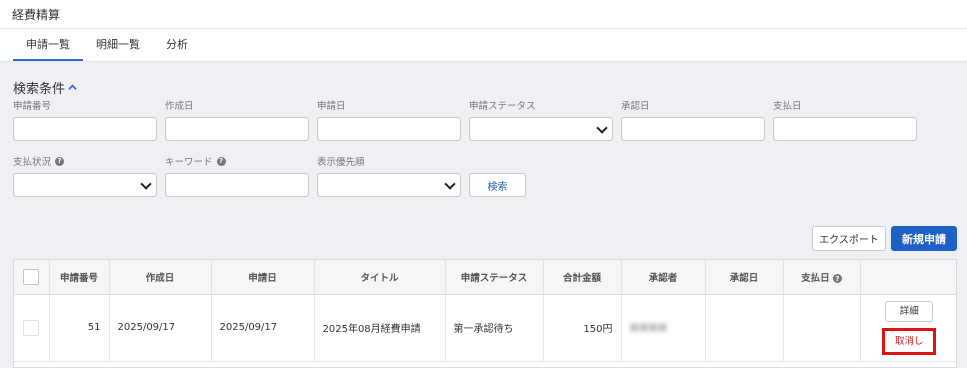 This screenshot has height=368, width=967. Describe the element at coordinates (79, 328) in the screenshot. I see `cell-id: 51` at that location.